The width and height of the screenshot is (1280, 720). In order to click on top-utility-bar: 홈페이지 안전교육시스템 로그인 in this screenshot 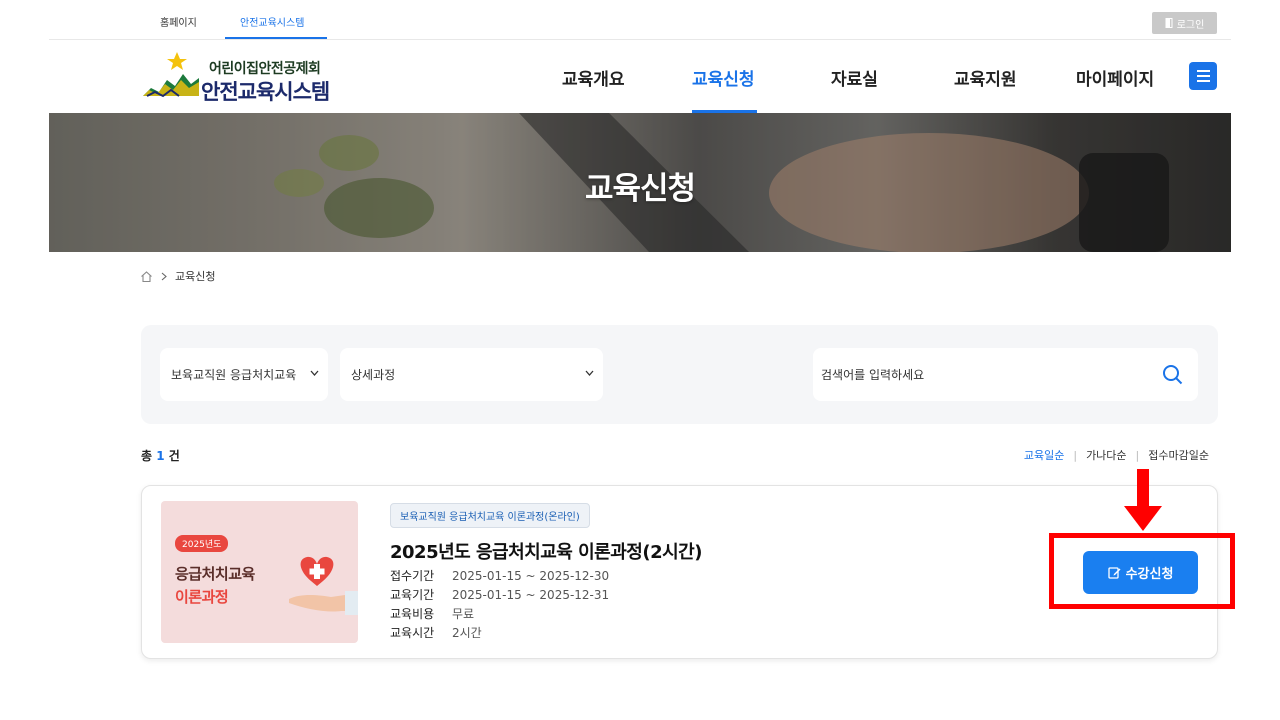, I will do `click(640, 20)`.